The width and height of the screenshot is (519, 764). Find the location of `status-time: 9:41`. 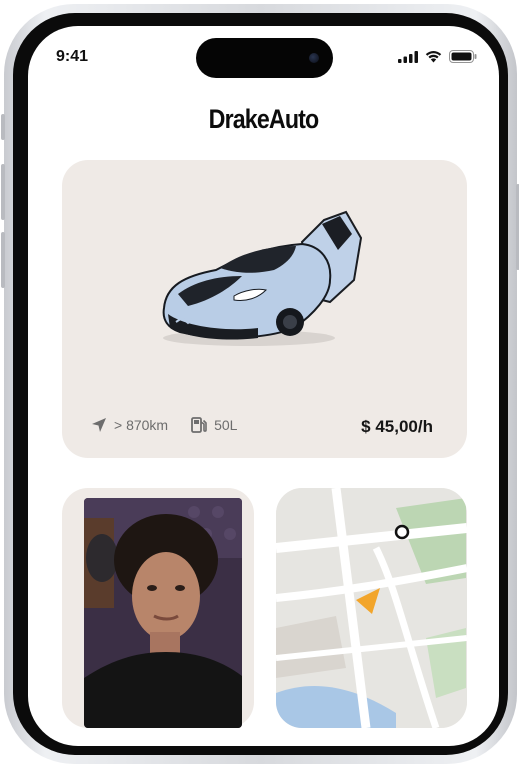

status-time: 9:41 is located at coordinates (72, 56).